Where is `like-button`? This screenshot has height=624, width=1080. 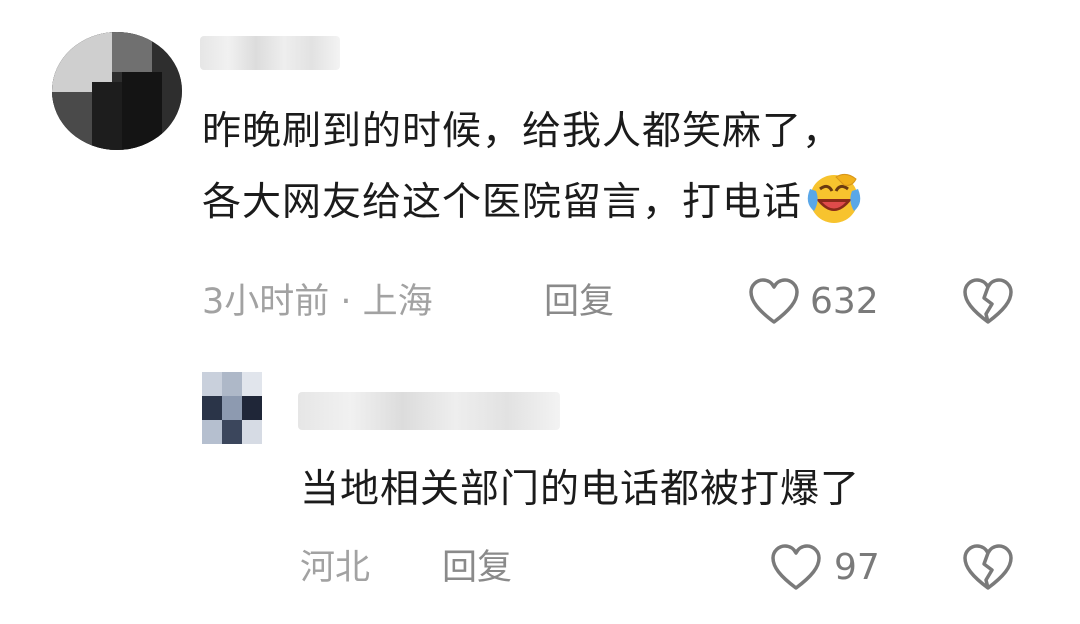
like-button is located at coordinates (774, 302).